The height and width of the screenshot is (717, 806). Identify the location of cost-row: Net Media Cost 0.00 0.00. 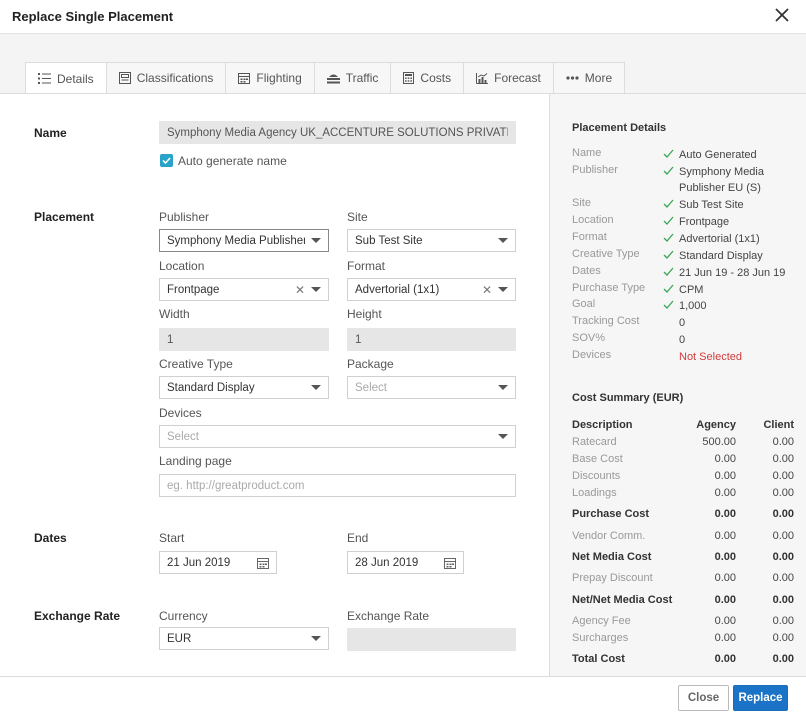
(683, 557).